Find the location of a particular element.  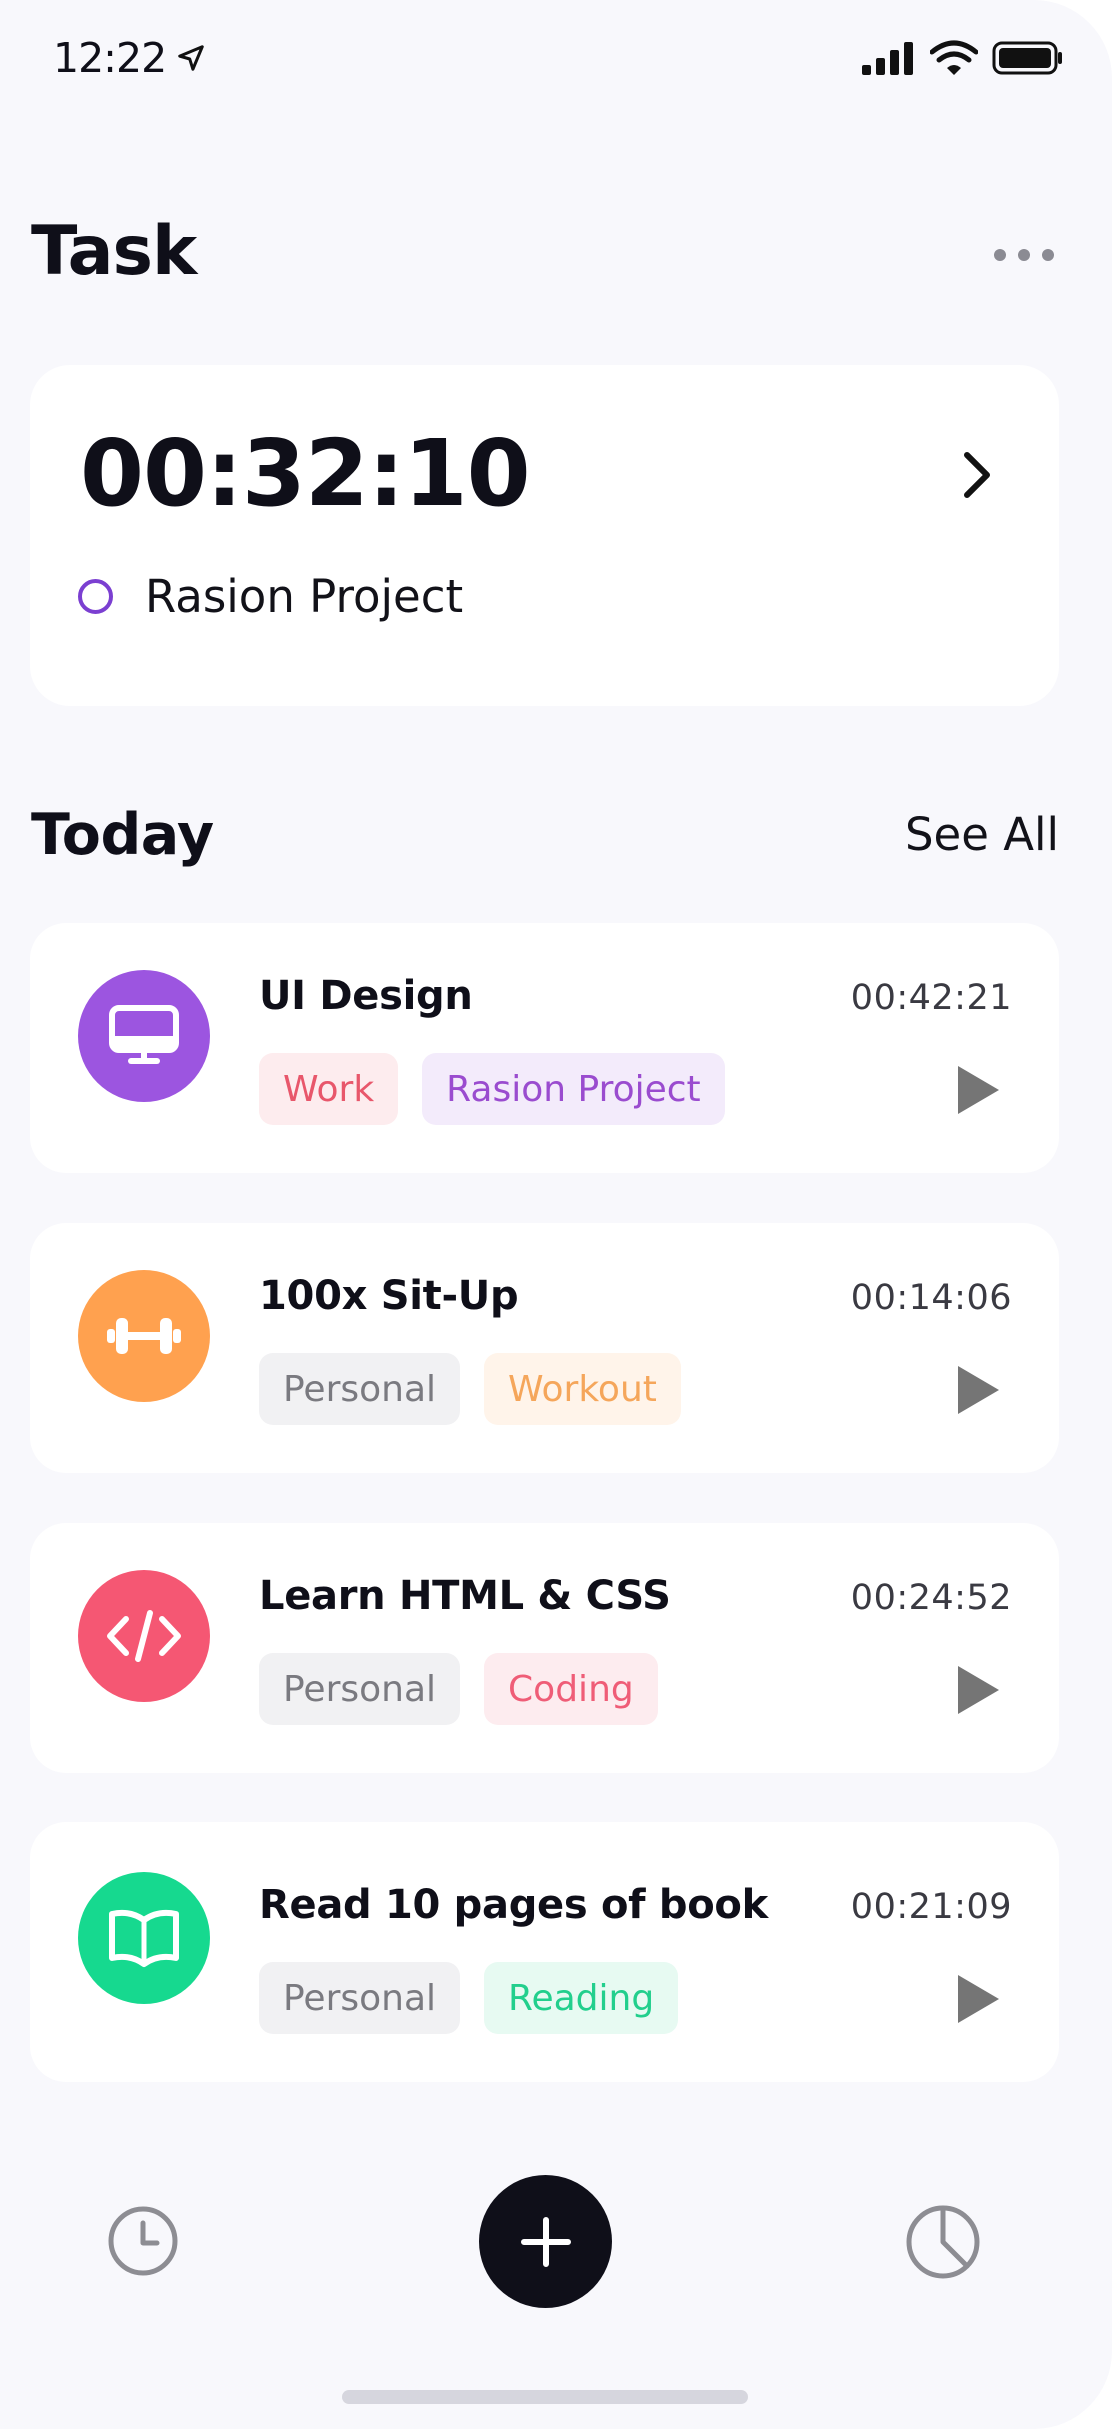

dumbbell-icon is located at coordinates (144, 1336).